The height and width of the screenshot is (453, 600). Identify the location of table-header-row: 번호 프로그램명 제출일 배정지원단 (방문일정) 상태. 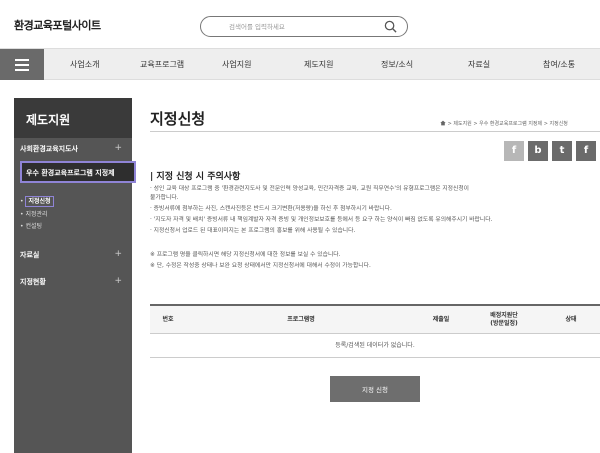
(375, 320).